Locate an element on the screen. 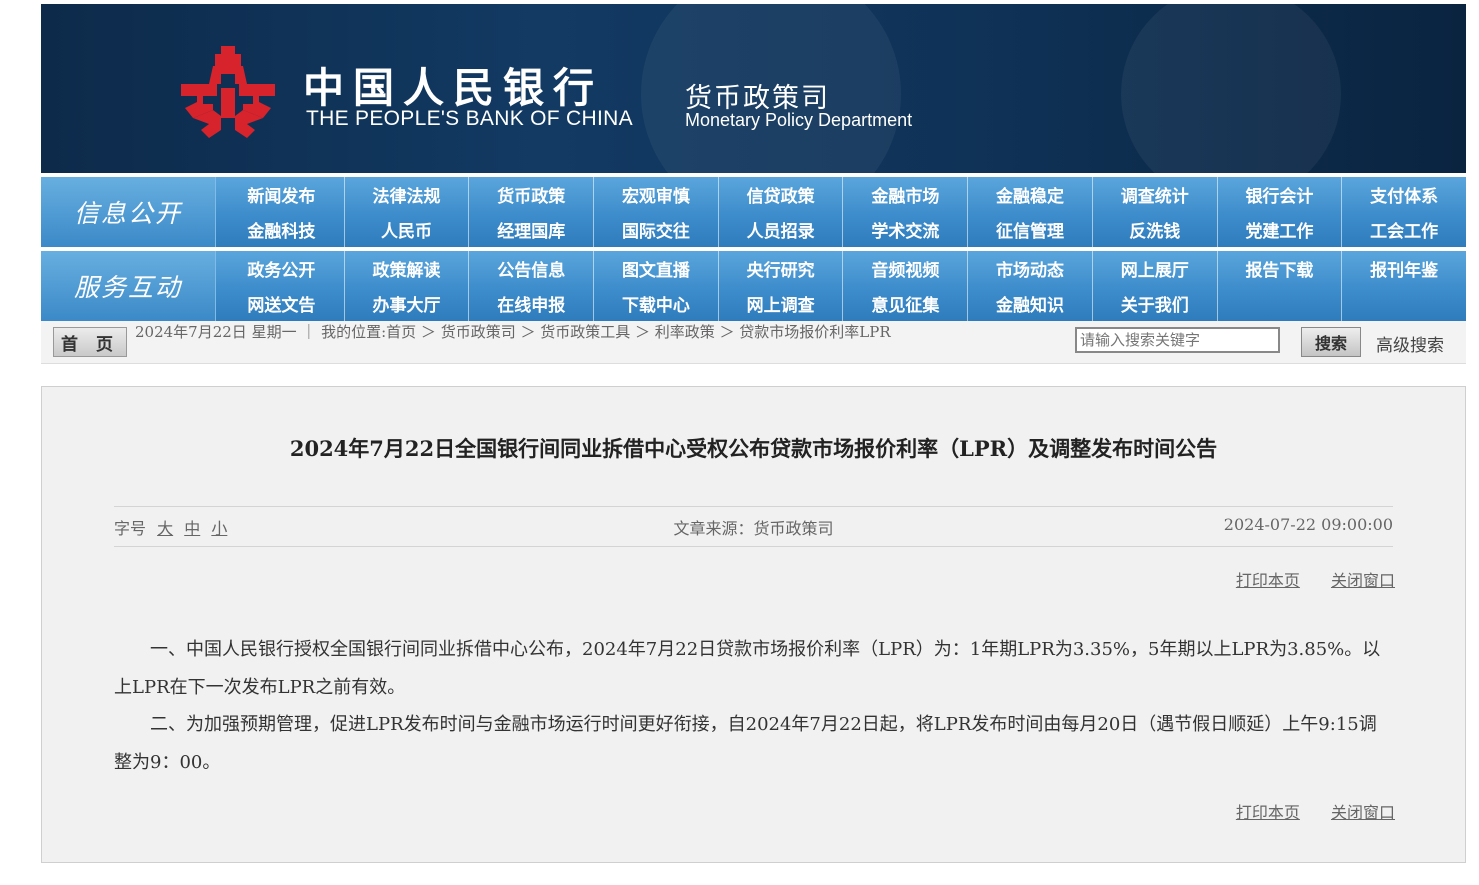 This screenshot has width=1479, height=885. nav-item: 国际交往 is located at coordinates (655, 229).